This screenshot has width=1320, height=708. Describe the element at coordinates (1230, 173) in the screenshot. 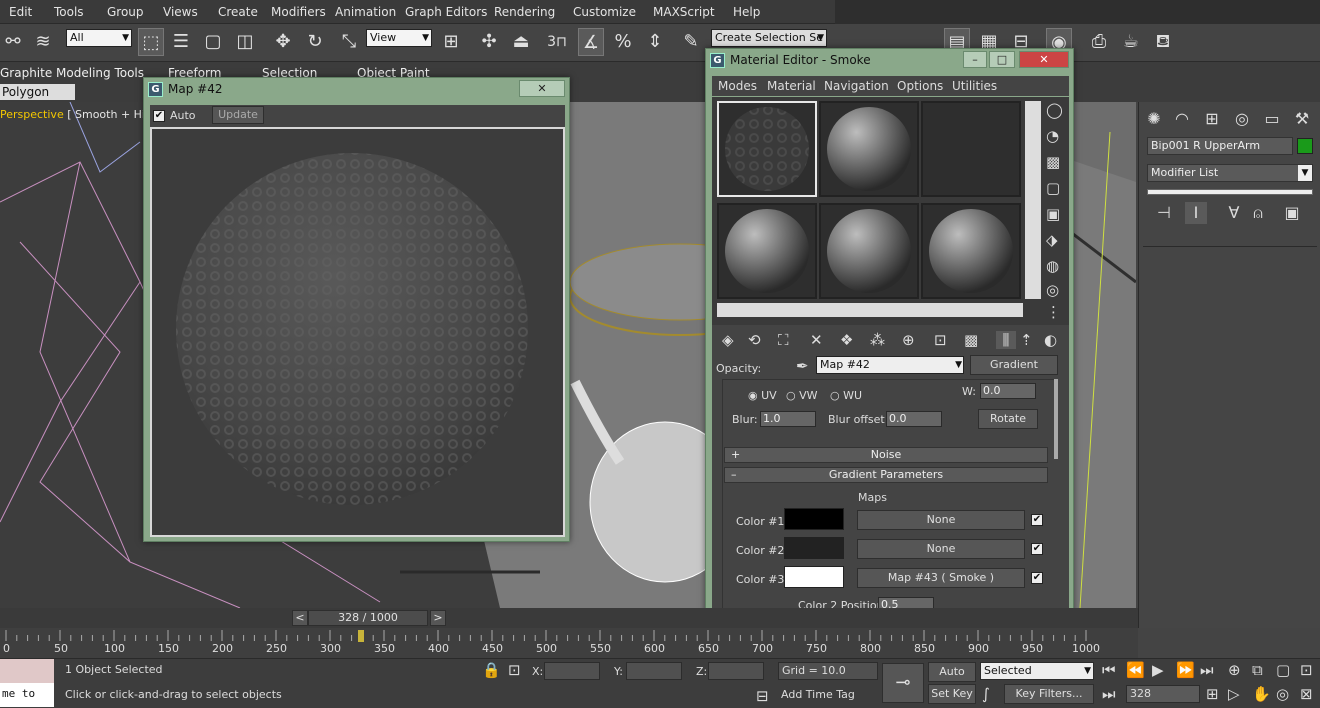

I see `modifier-list-dropdown: Modifier List ▼` at that location.